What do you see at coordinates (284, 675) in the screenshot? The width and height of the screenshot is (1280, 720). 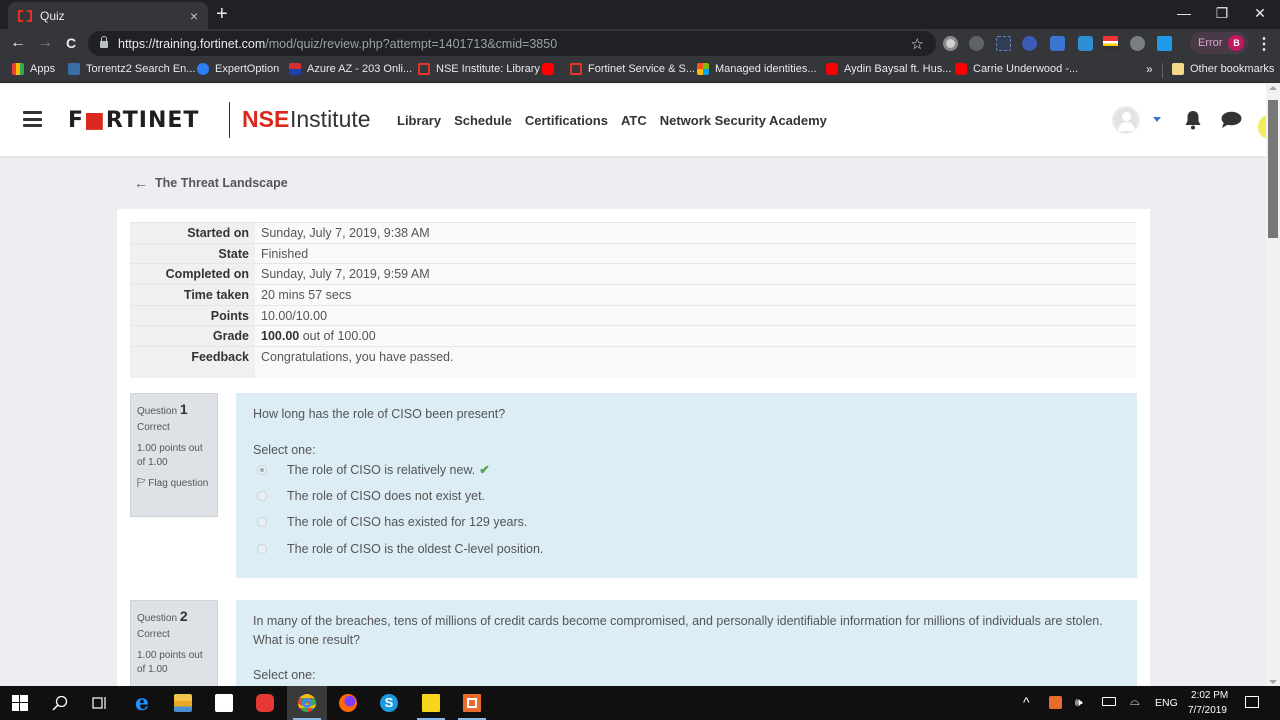 I see `select-one-prompt: Select one:` at bounding box center [284, 675].